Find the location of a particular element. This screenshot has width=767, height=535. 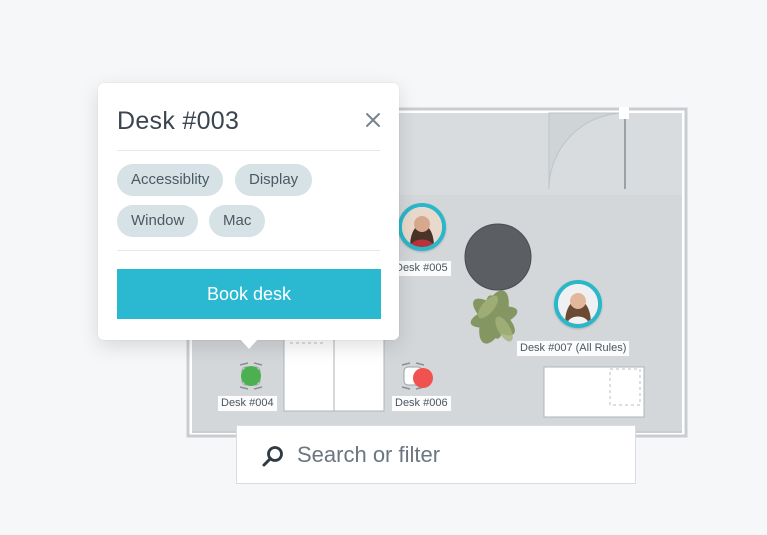

status-dot-unavailable is located at coordinates (423, 378).